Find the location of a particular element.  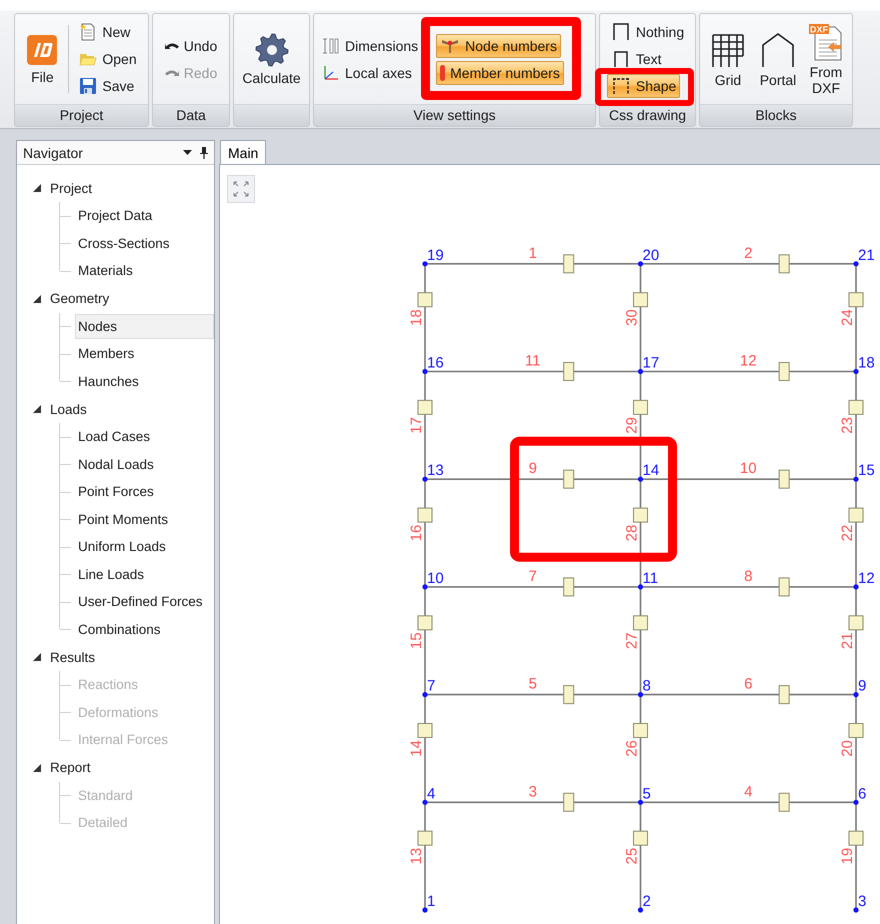

tree-item: Members is located at coordinates (144, 353).